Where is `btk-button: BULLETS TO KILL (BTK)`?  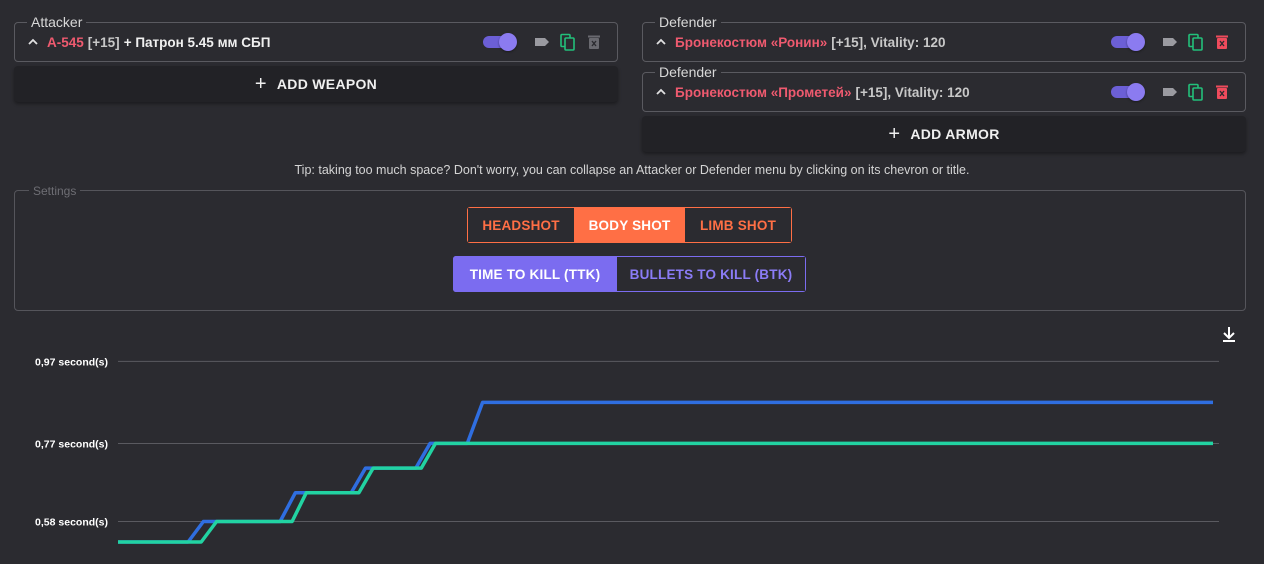 btk-button: BULLETS TO KILL (BTK) is located at coordinates (711, 274).